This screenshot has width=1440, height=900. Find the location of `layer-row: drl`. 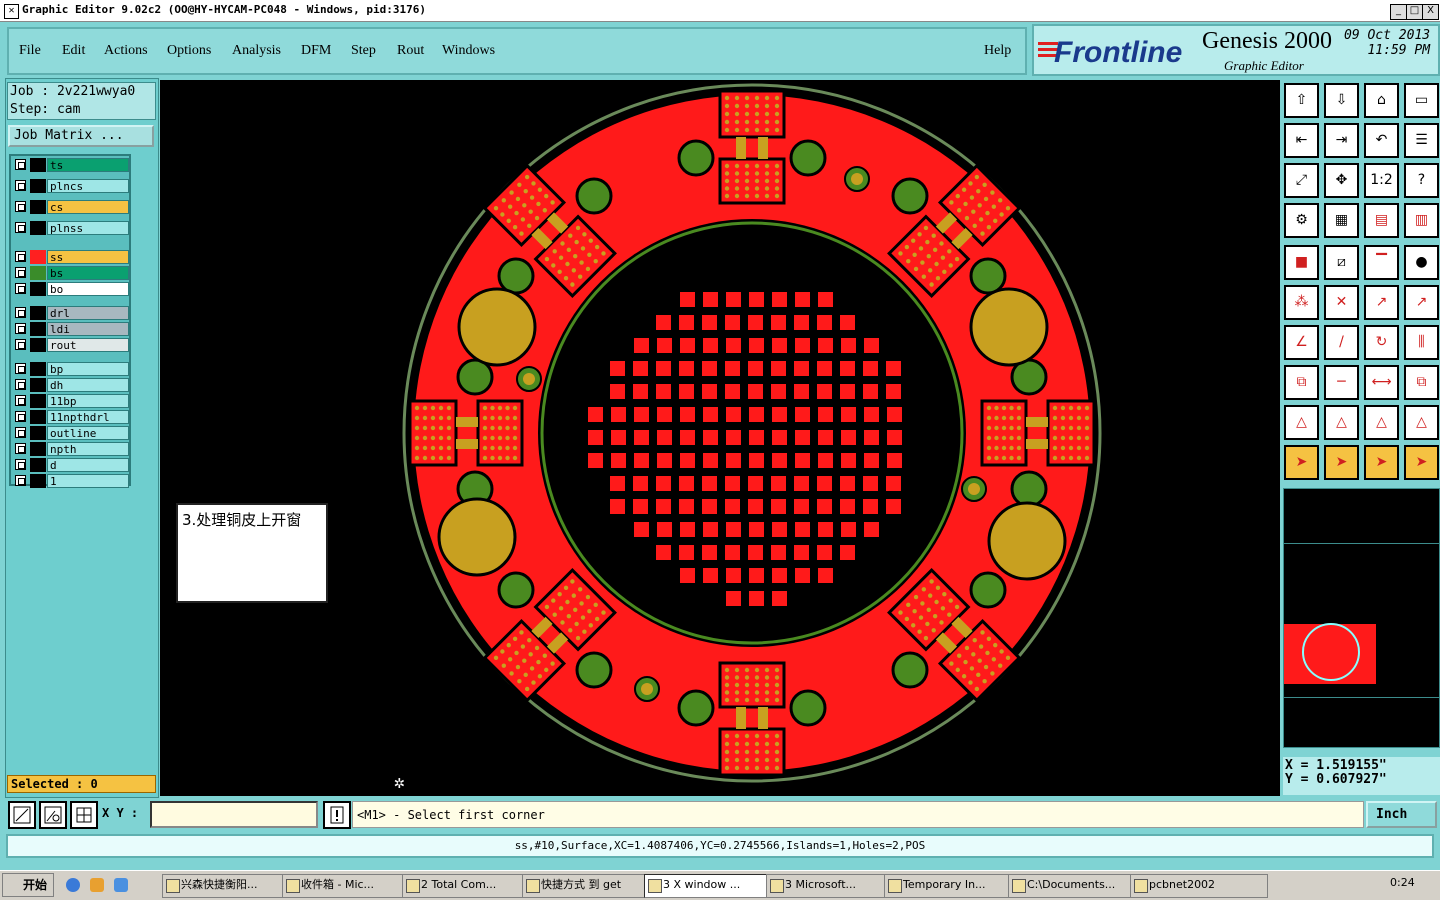

layer-row: drl is located at coordinates (71, 313).